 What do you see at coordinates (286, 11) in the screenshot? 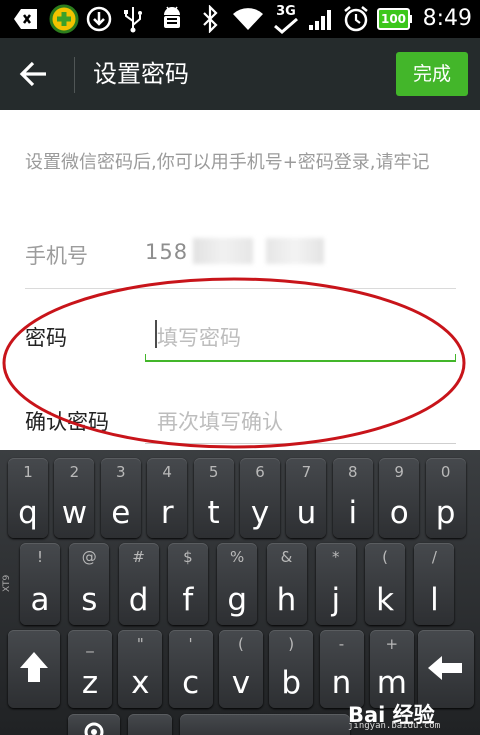
I see `network-type-label: 3G` at bounding box center [286, 11].